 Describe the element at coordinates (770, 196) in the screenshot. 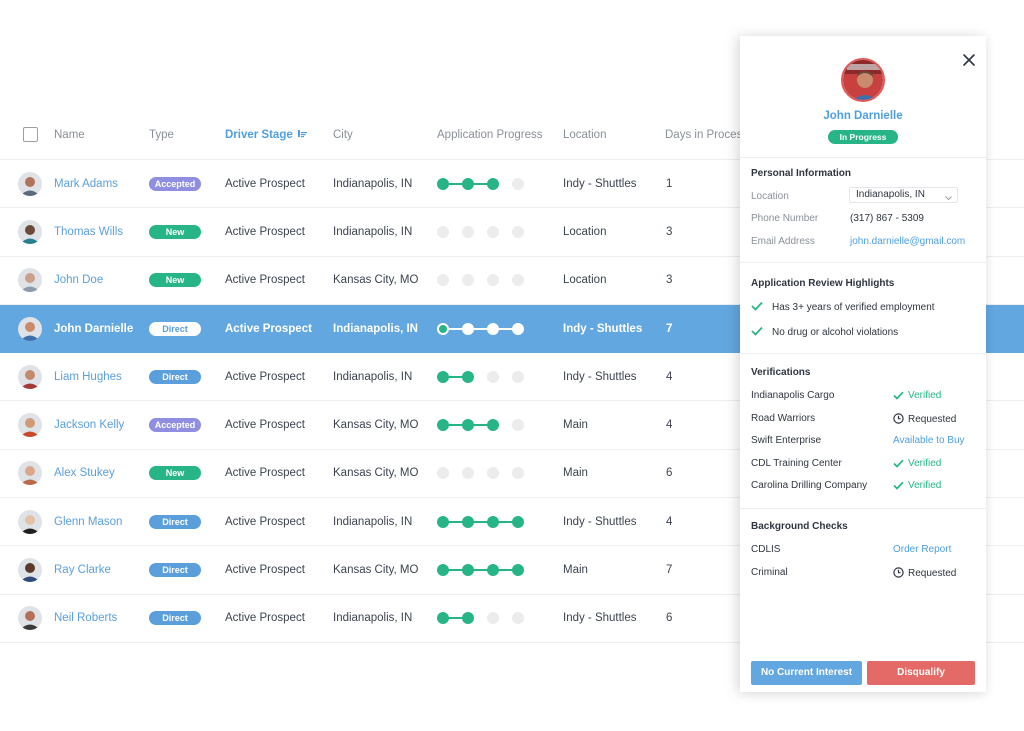

I see `location-label: Location` at that location.